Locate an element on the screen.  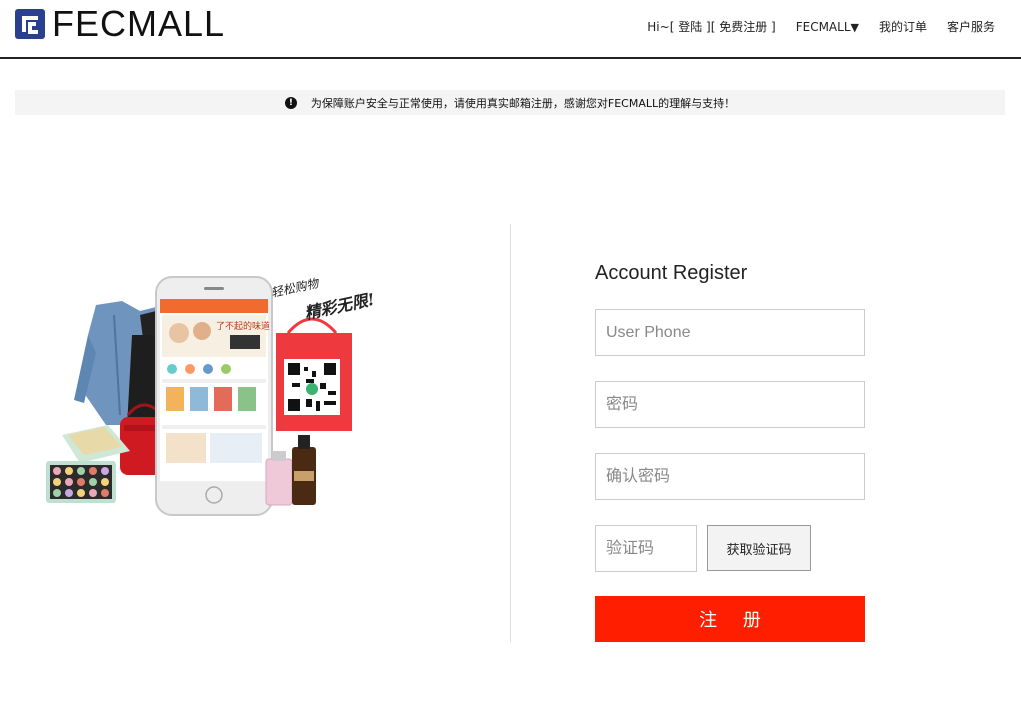
phone-input is located at coordinates (730, 332).